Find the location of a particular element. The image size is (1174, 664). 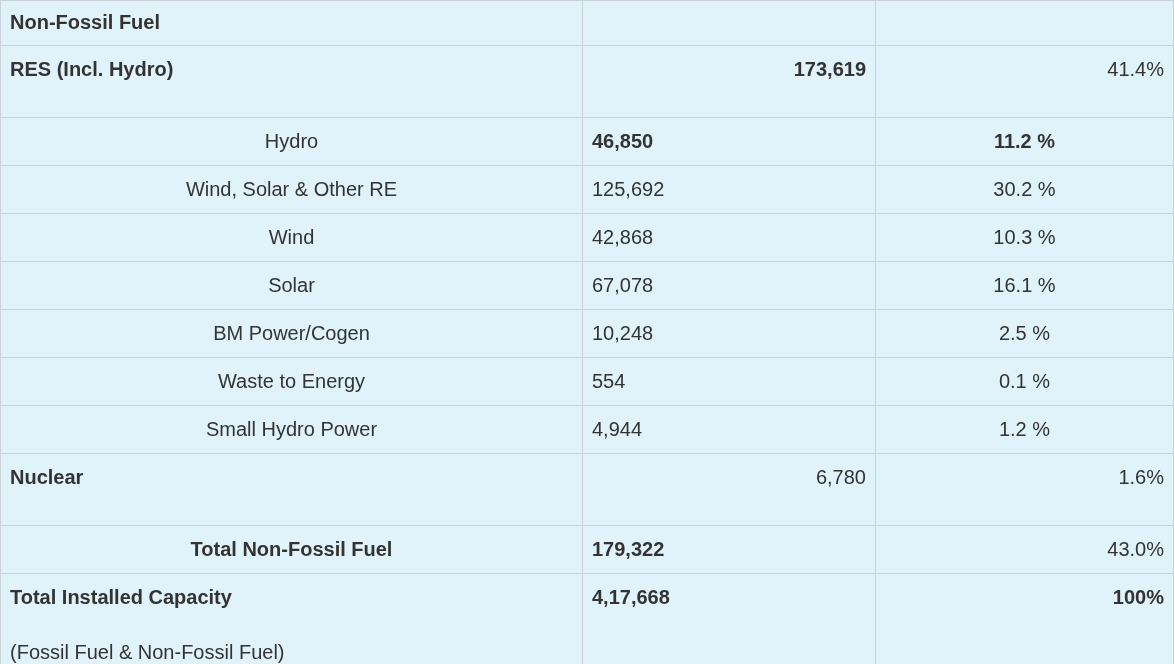

table-cell: 16.1 % is located at coordinates (1024, 285).